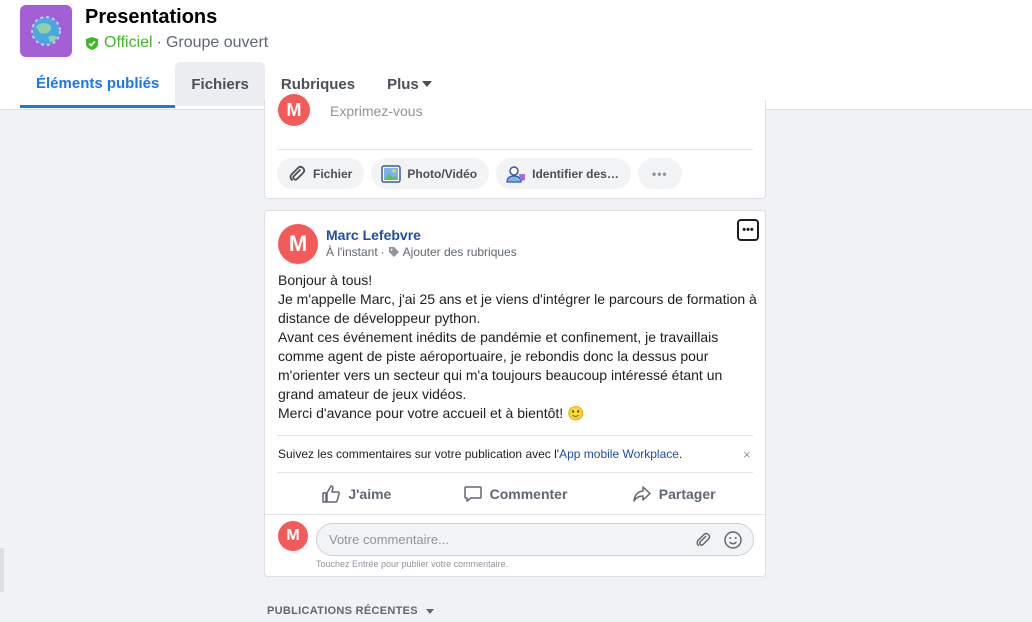 The width and height of the screenshot is (1032, 622). What do you see at coordinates (509, 539) in the screenshot?
I see `comment-input` at bounding box center [509, 539].